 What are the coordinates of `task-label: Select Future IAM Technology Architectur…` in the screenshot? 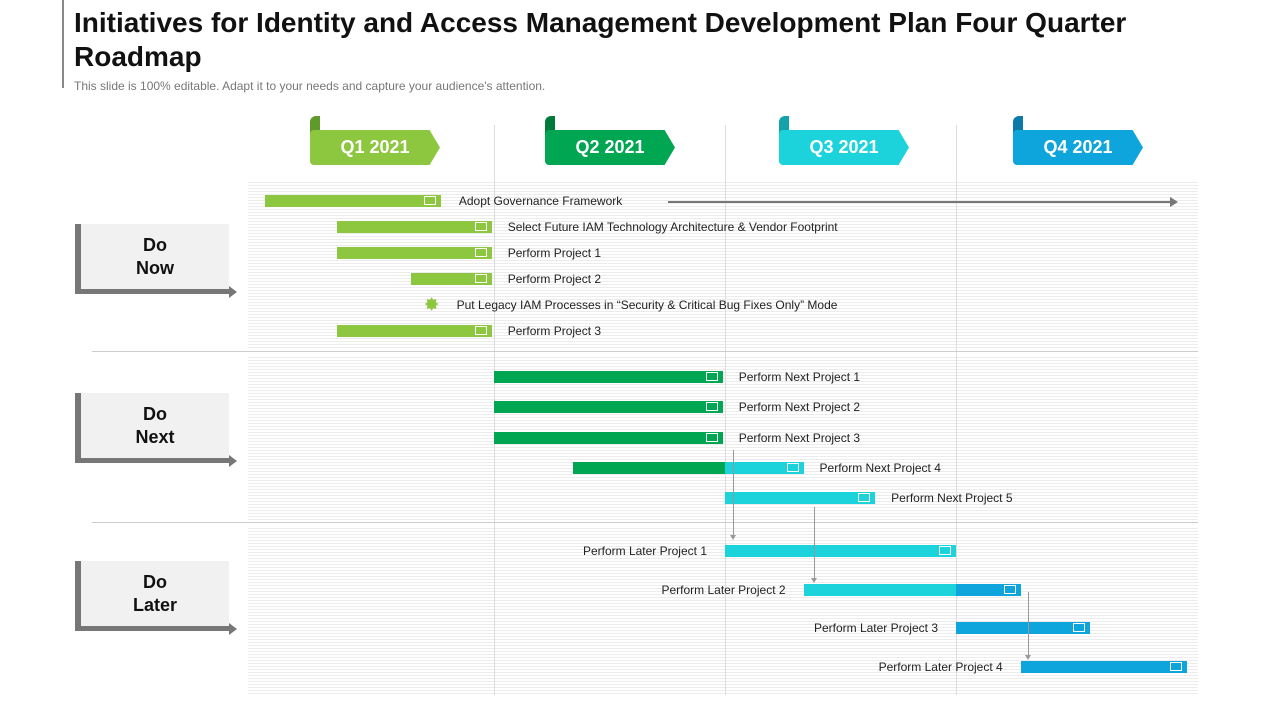 It's located at (672, 227).